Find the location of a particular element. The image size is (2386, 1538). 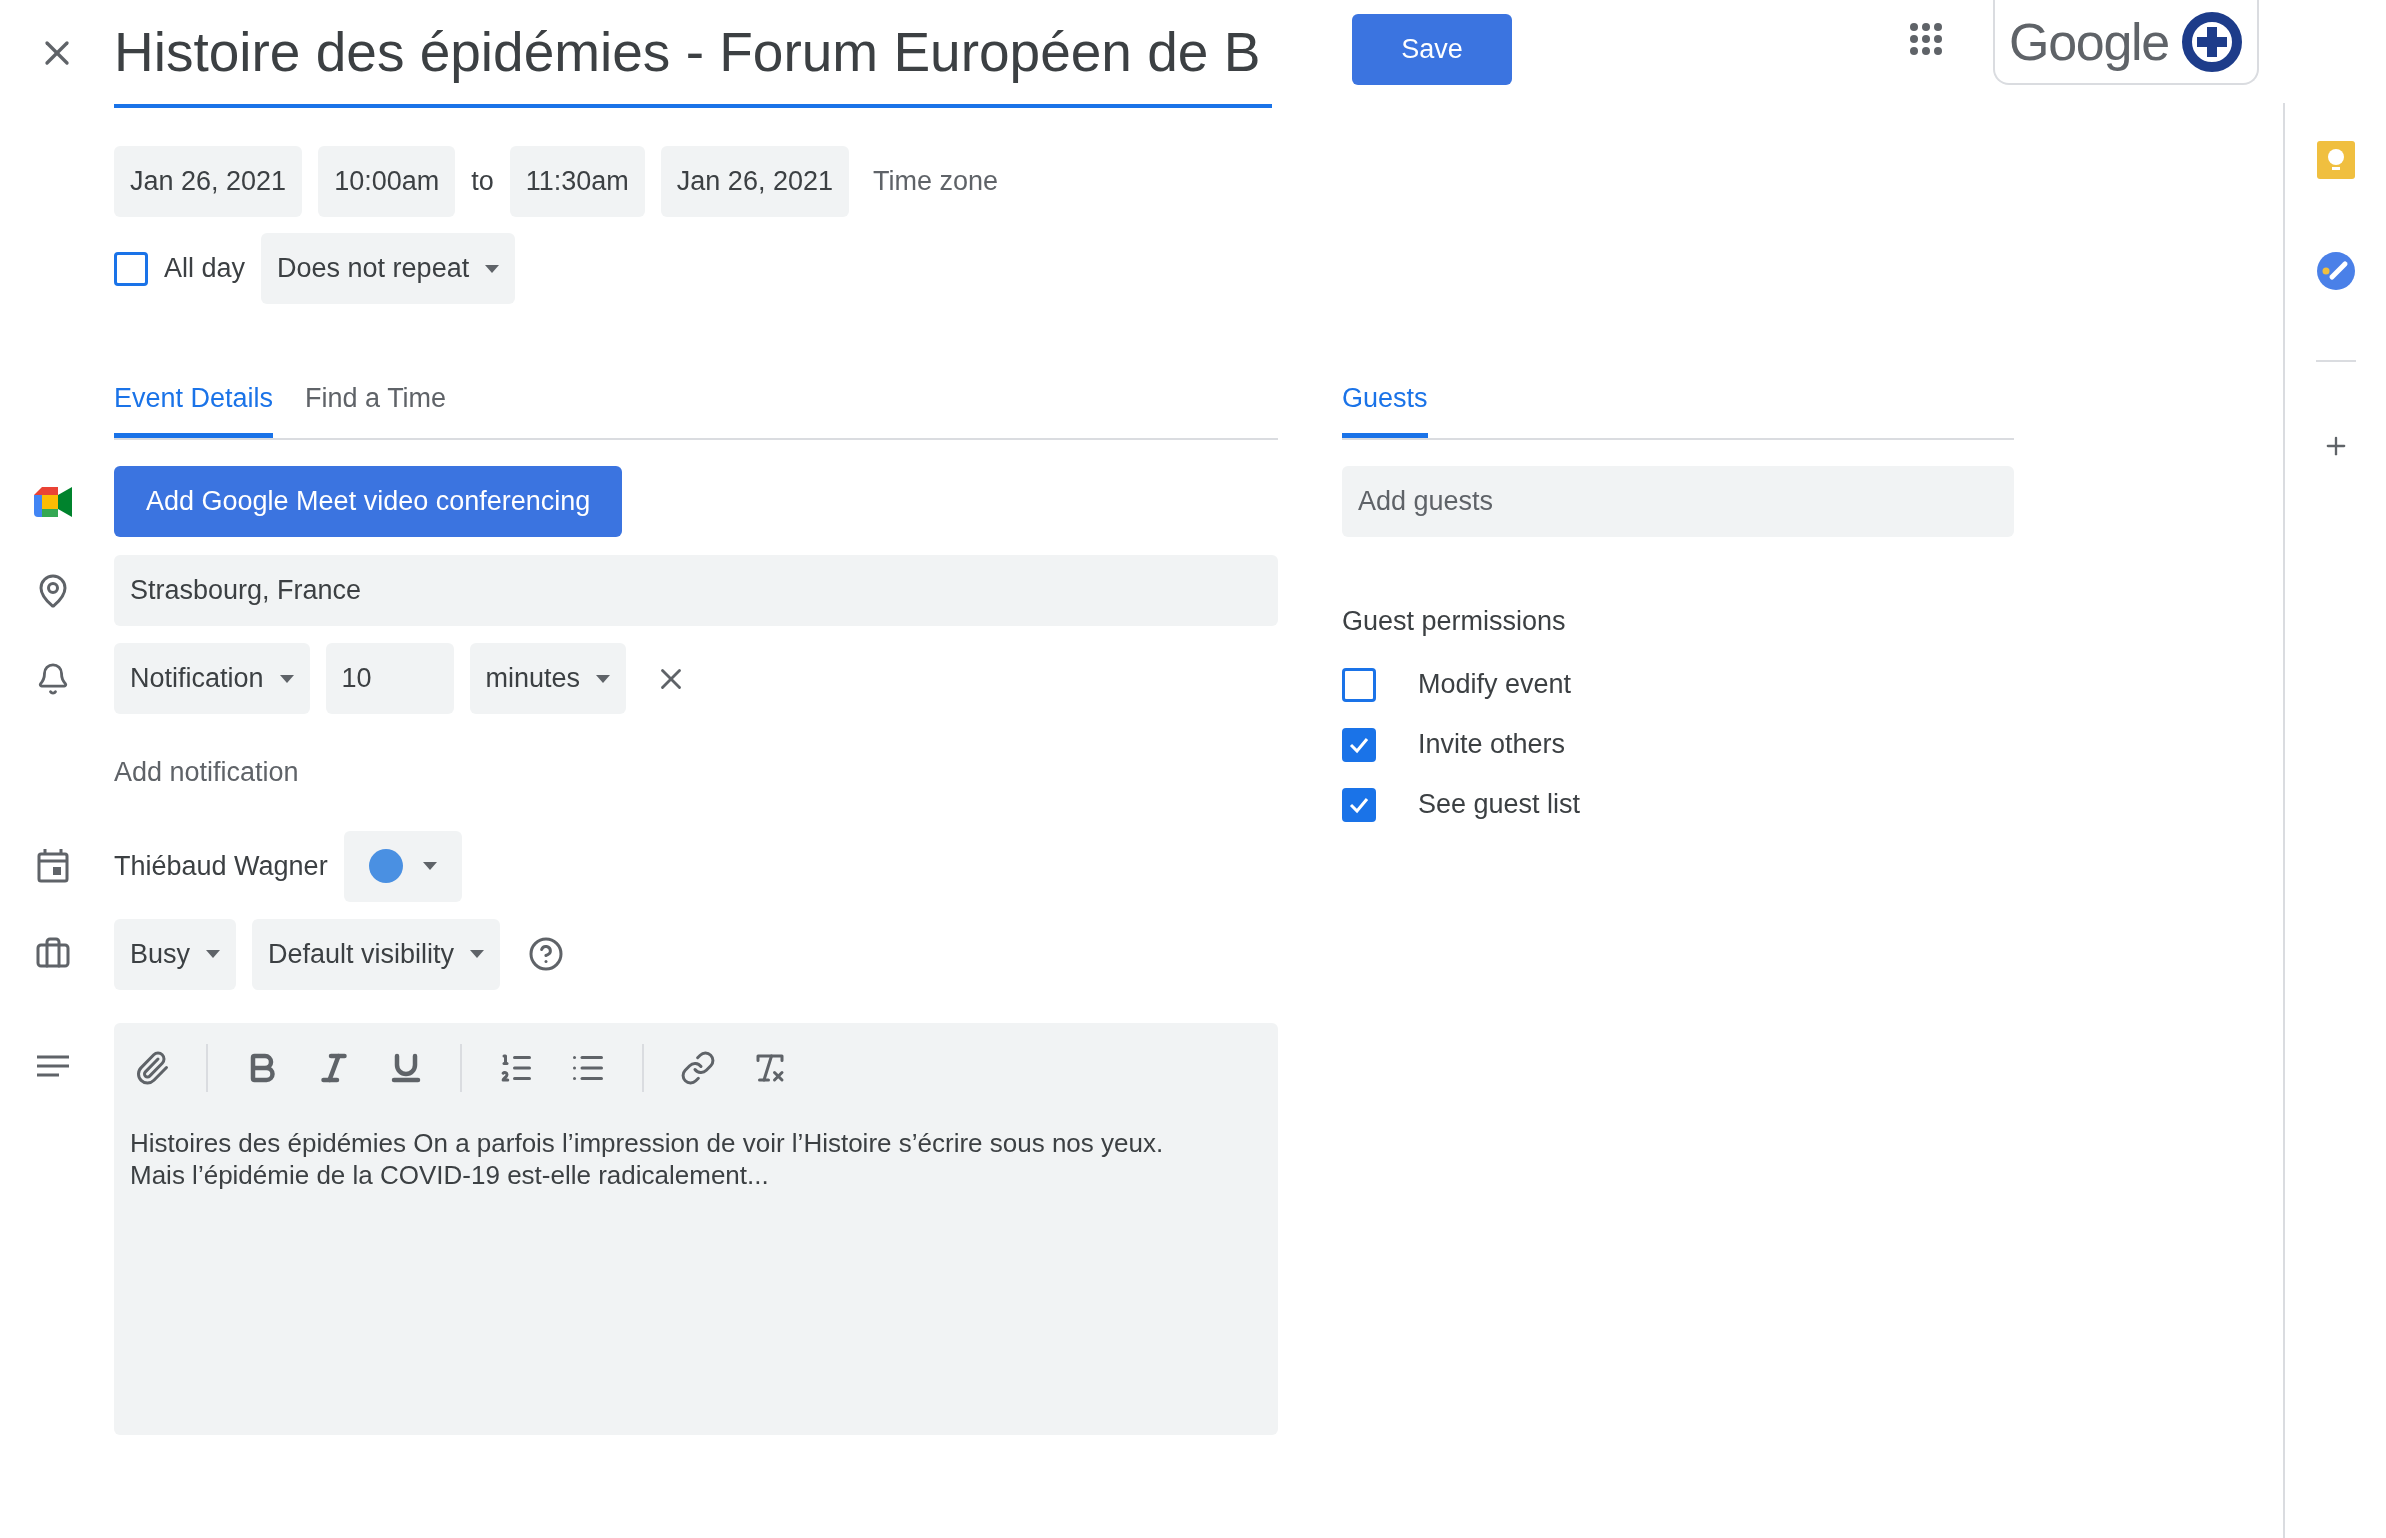

logo-wordmark: Google is located at coordinates (2089, 42).